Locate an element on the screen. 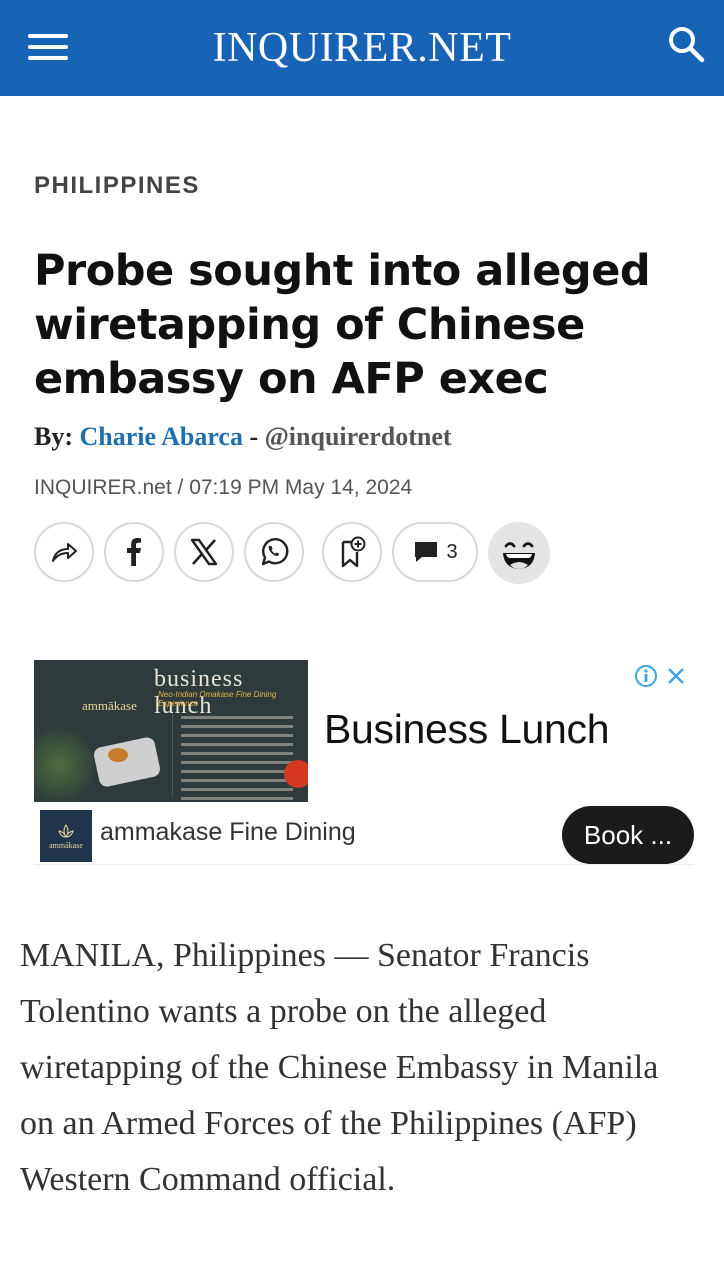 This screenshot has width=724, height=1280. facebook-share-button is located at coordinates (134, 552).